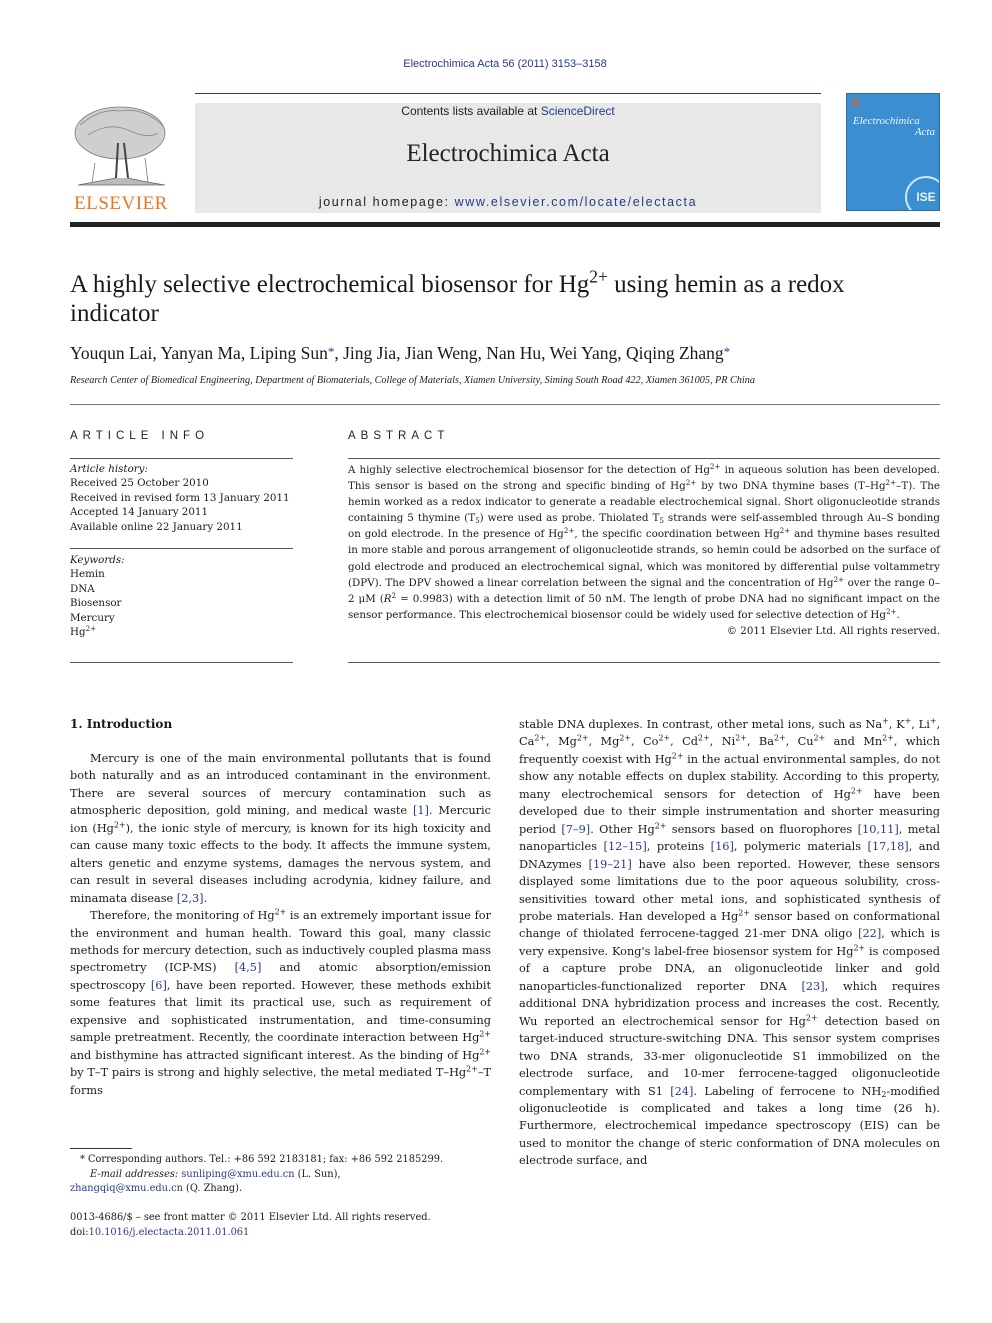 This screenshot has width=992, height=1323. Describe the element at coordinates (109, 469) in the screenshot. I see `history-label: Article history:` at that location.